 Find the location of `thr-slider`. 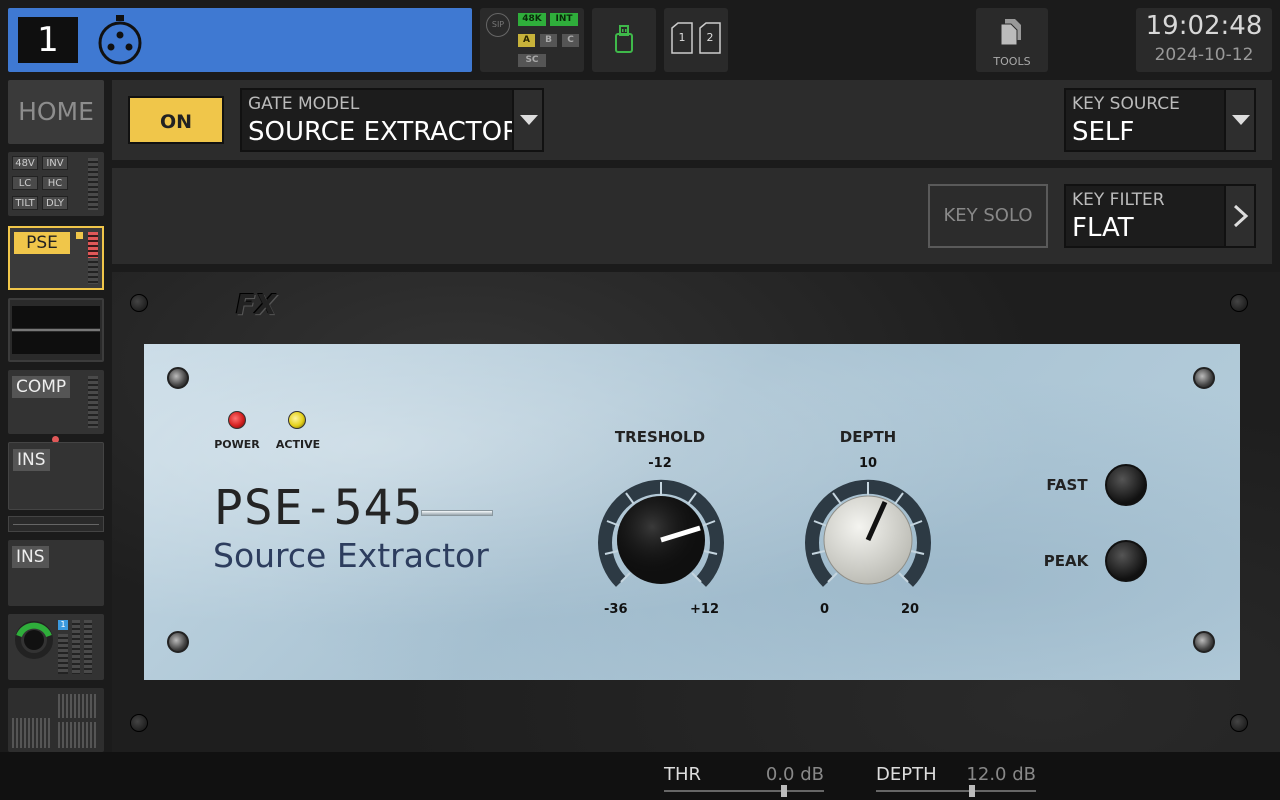

thr-slider is located at coordinates (744, 792).